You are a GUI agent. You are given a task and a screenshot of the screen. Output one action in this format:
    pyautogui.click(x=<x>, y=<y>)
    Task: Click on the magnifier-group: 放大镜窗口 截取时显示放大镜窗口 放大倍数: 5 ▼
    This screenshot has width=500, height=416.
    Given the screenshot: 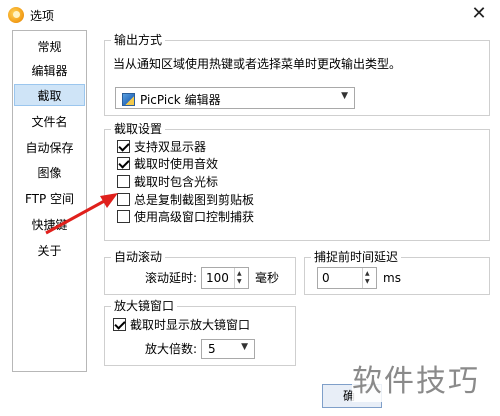 What is the action you would take?
    pyautogui.click(x=200, y=332)
    